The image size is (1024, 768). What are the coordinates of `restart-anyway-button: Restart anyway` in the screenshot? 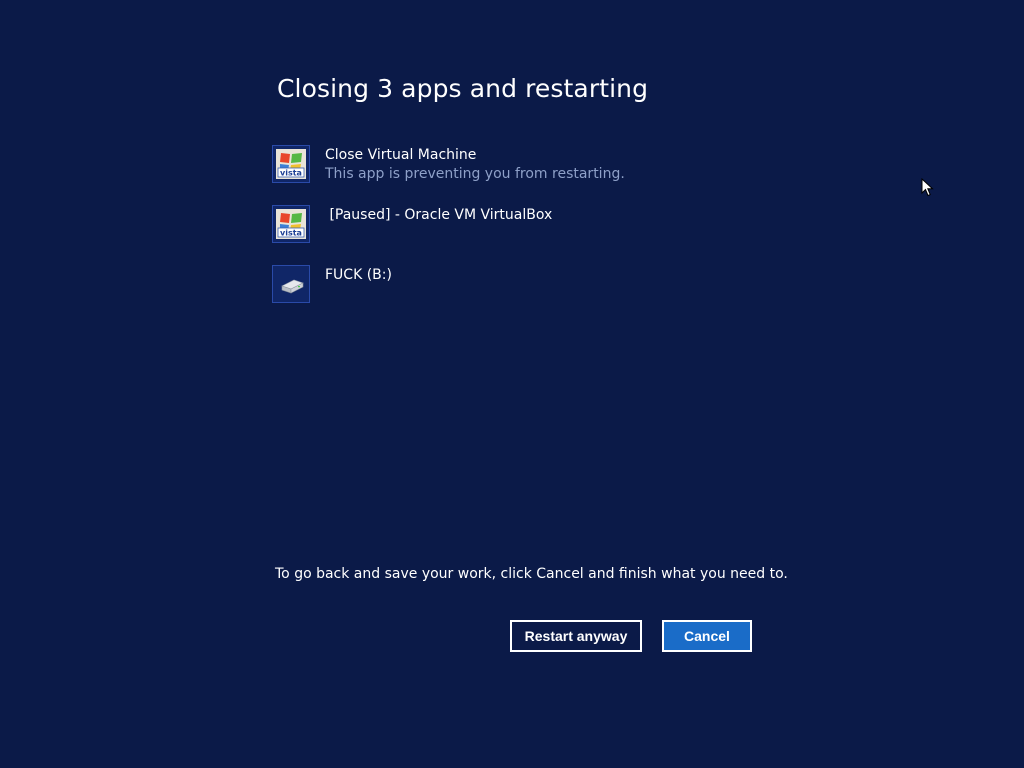 It's located at (576, 636).